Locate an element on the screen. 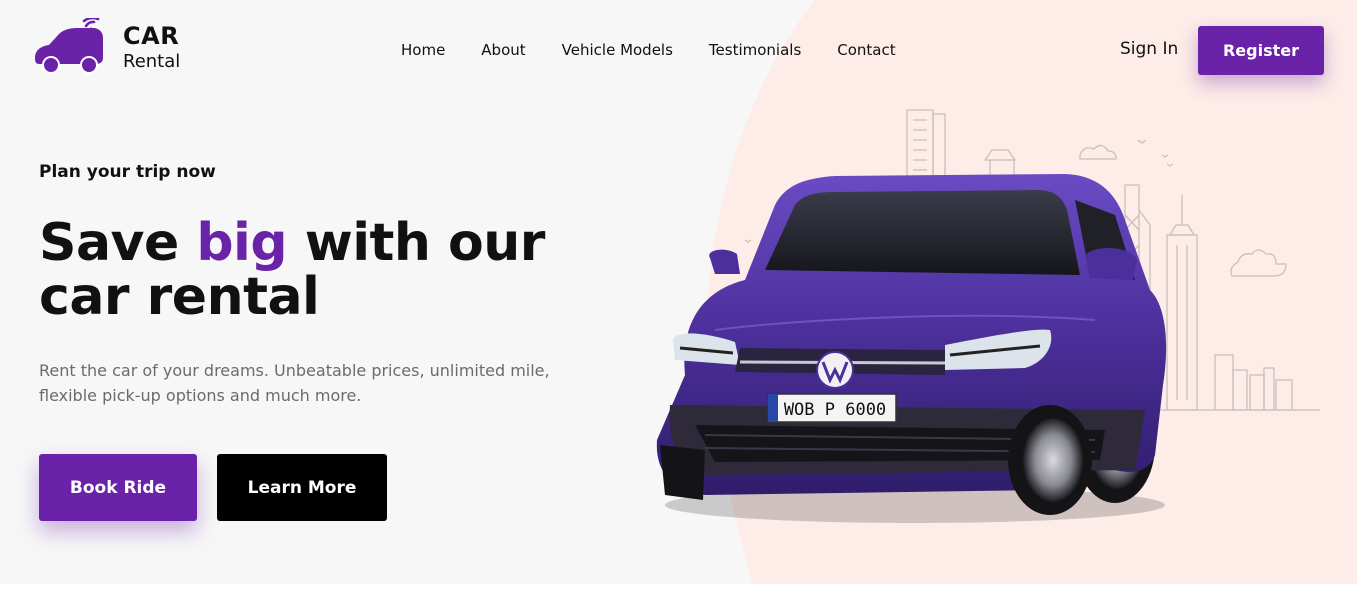  nav-link-vehicle-models: Vehicle Models is located at coordinates (617, 50).